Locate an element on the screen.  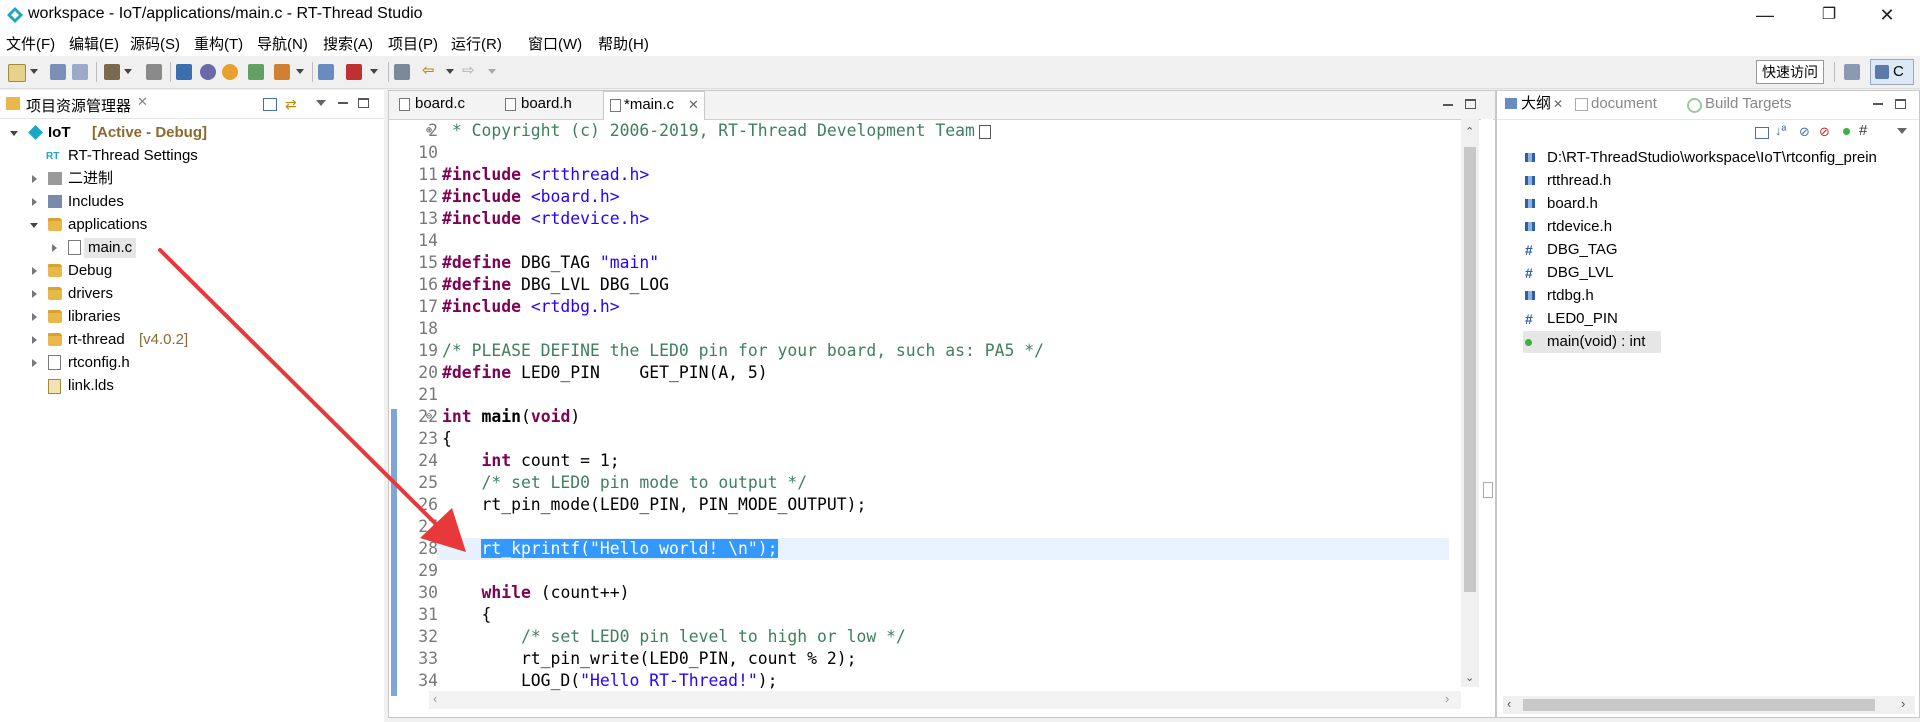
outline-horizontal-scrollbar: ‹ › is located at coordinates (1709, 705).